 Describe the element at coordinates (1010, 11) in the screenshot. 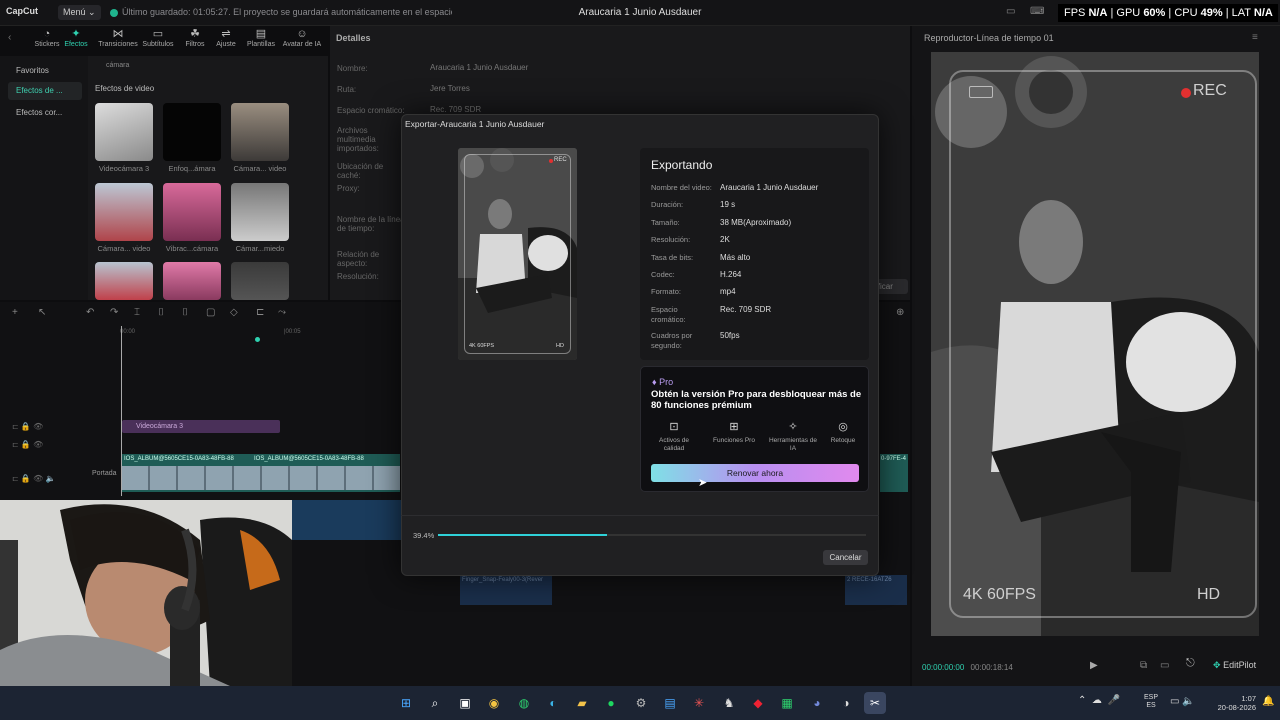

I see `layout-icon: ▭` at that location.